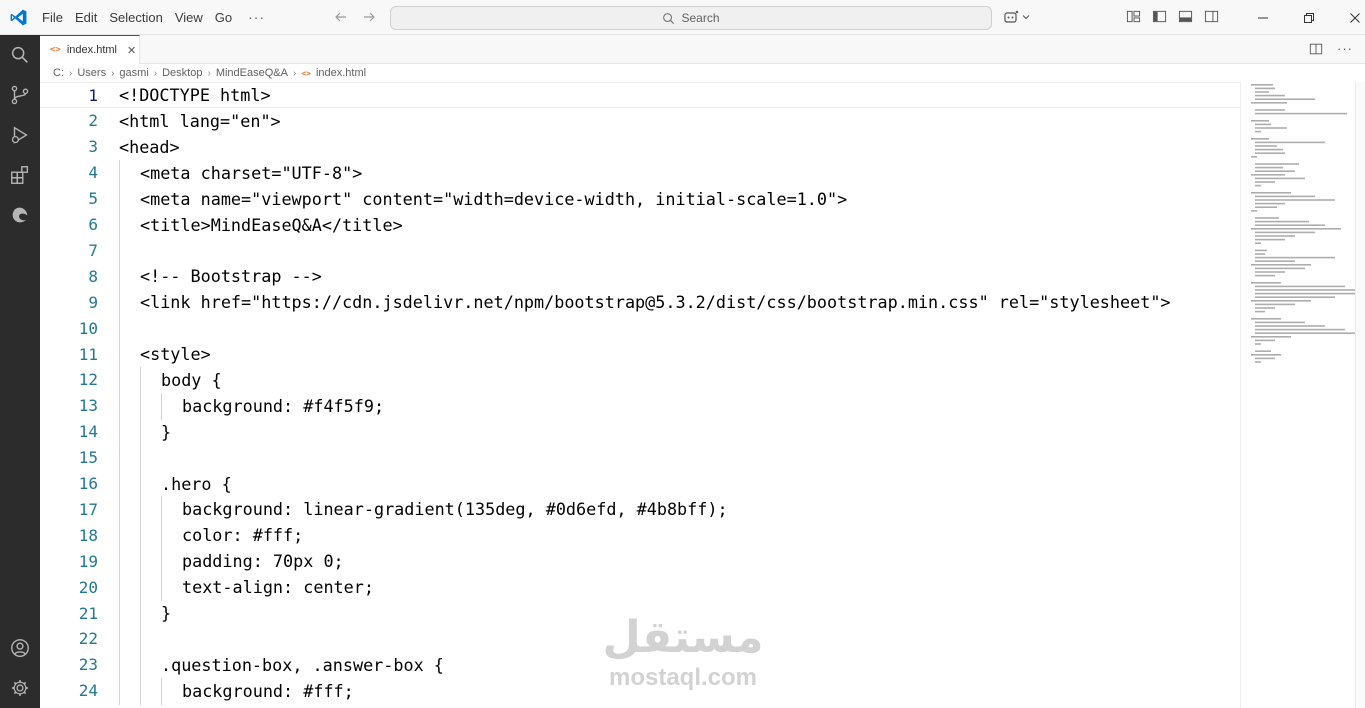 Image resolution: width=1365 pixels, height=708 pixels. Describe the element at coordinates (223, 17) in the screenshot. I see `menu-go: Go` at that location.